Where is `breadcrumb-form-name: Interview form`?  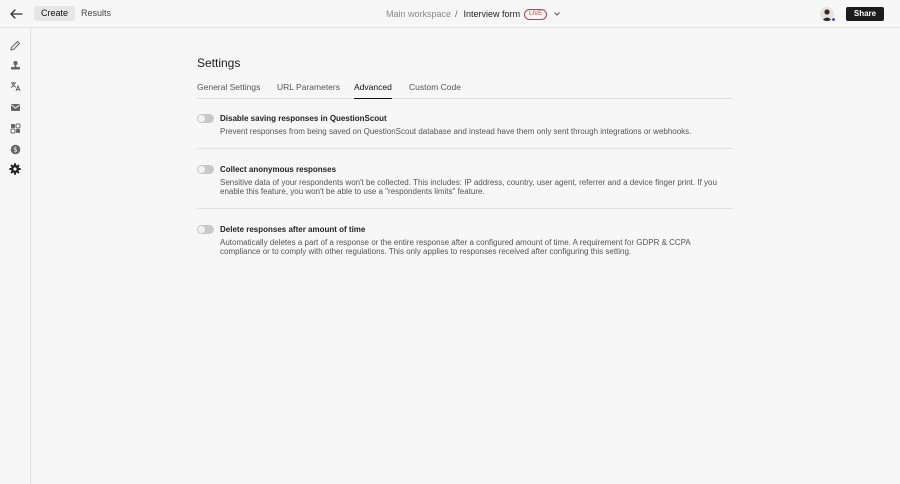 breadcrumb-form-name: Interview form is located at coordinates (492, 14).